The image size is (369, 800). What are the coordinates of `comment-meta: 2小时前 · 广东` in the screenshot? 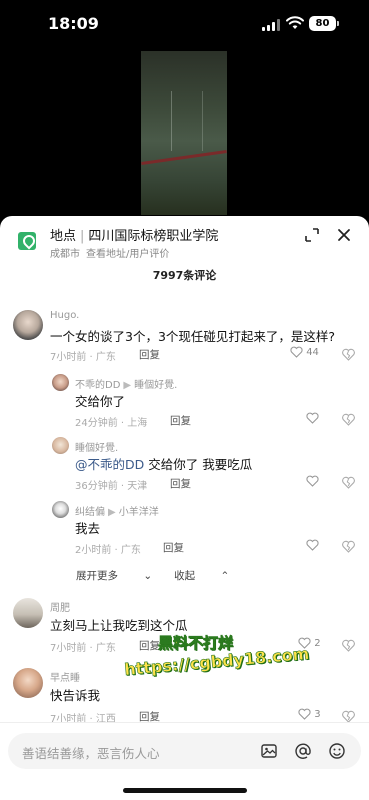 It's located at (108, 550).